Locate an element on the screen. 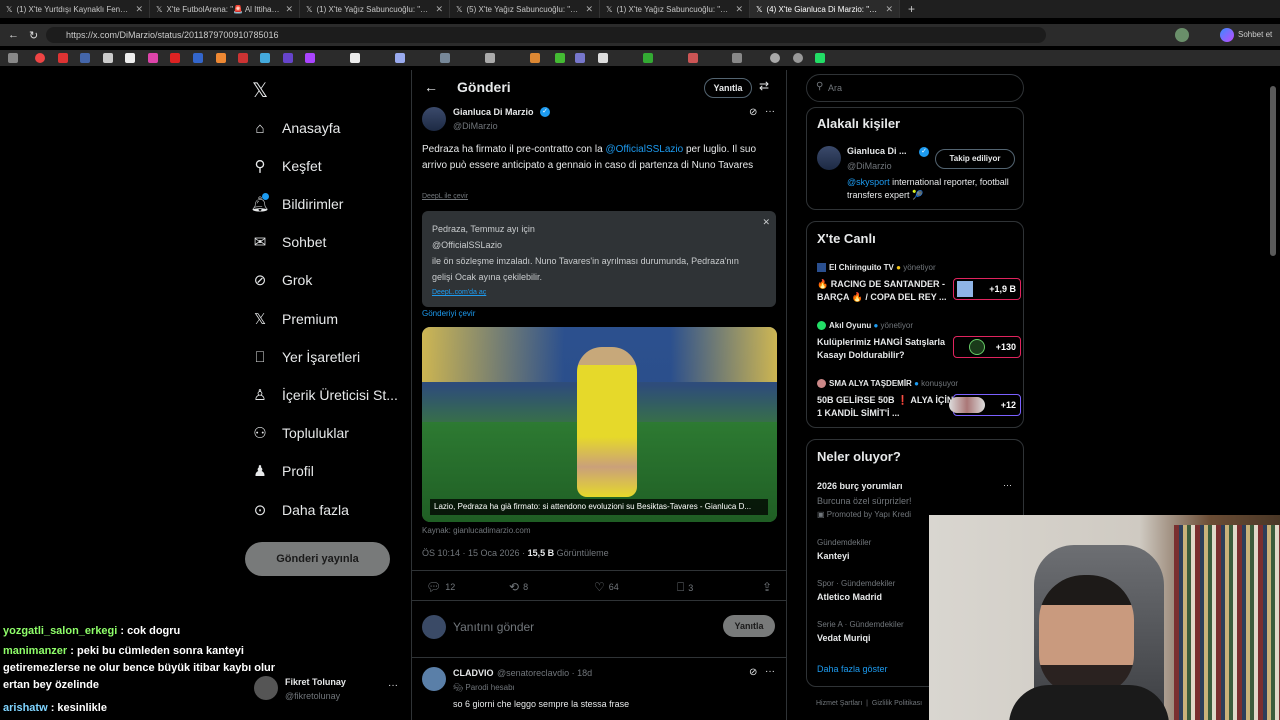  tab: 𝕏 X'te FutbolArena: "🚨 Al Ittihad, N ✕ is located at coordinates (225, 9).